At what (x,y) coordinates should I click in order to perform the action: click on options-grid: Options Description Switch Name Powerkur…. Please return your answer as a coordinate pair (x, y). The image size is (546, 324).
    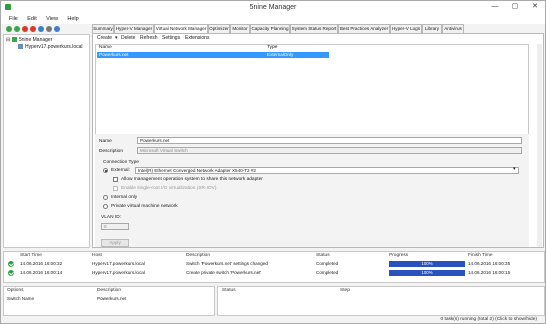
    Looking at the image, I should click on (109, 301).